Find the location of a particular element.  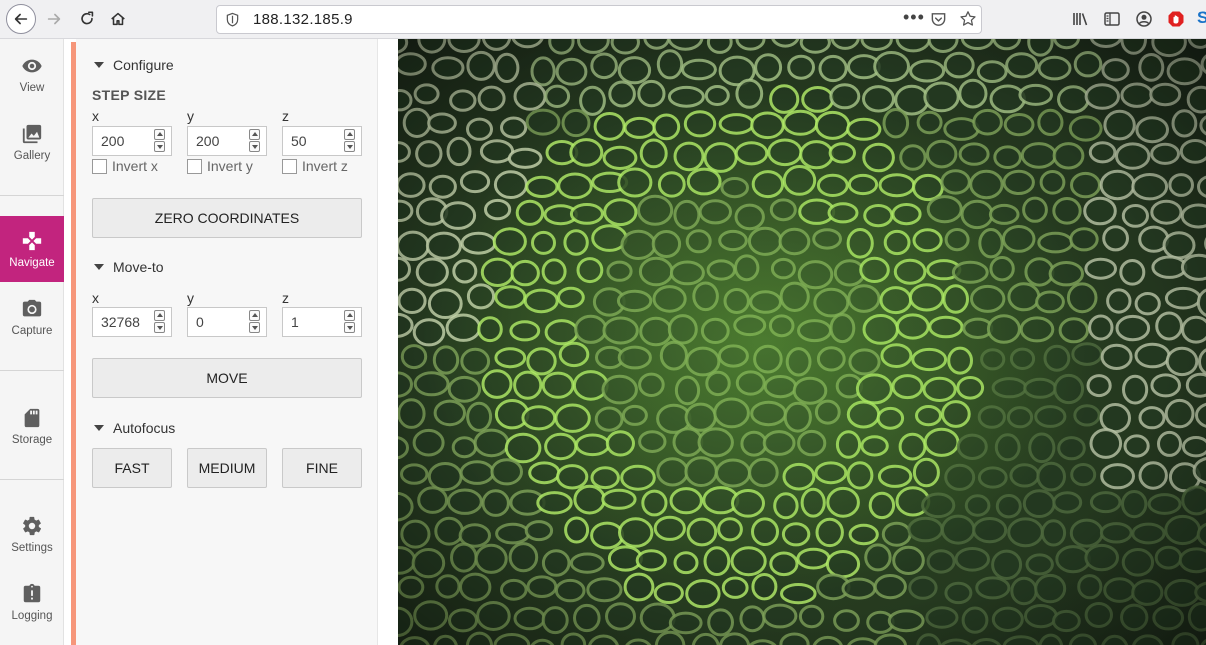

step-size-heading: STEP SIZE is located at coordinates (129, 95).